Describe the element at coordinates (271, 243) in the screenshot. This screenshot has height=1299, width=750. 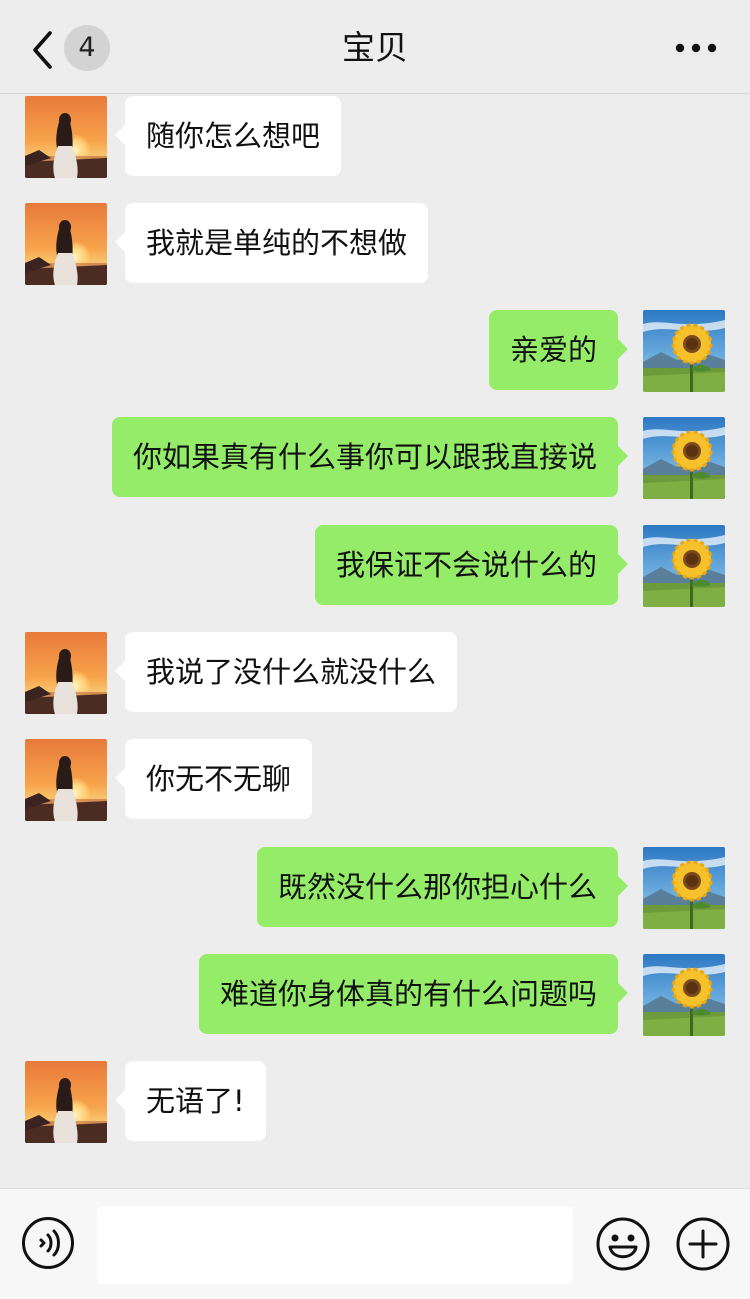
I see `message-bubble-received: 我就是单纯的不想做` at that location.